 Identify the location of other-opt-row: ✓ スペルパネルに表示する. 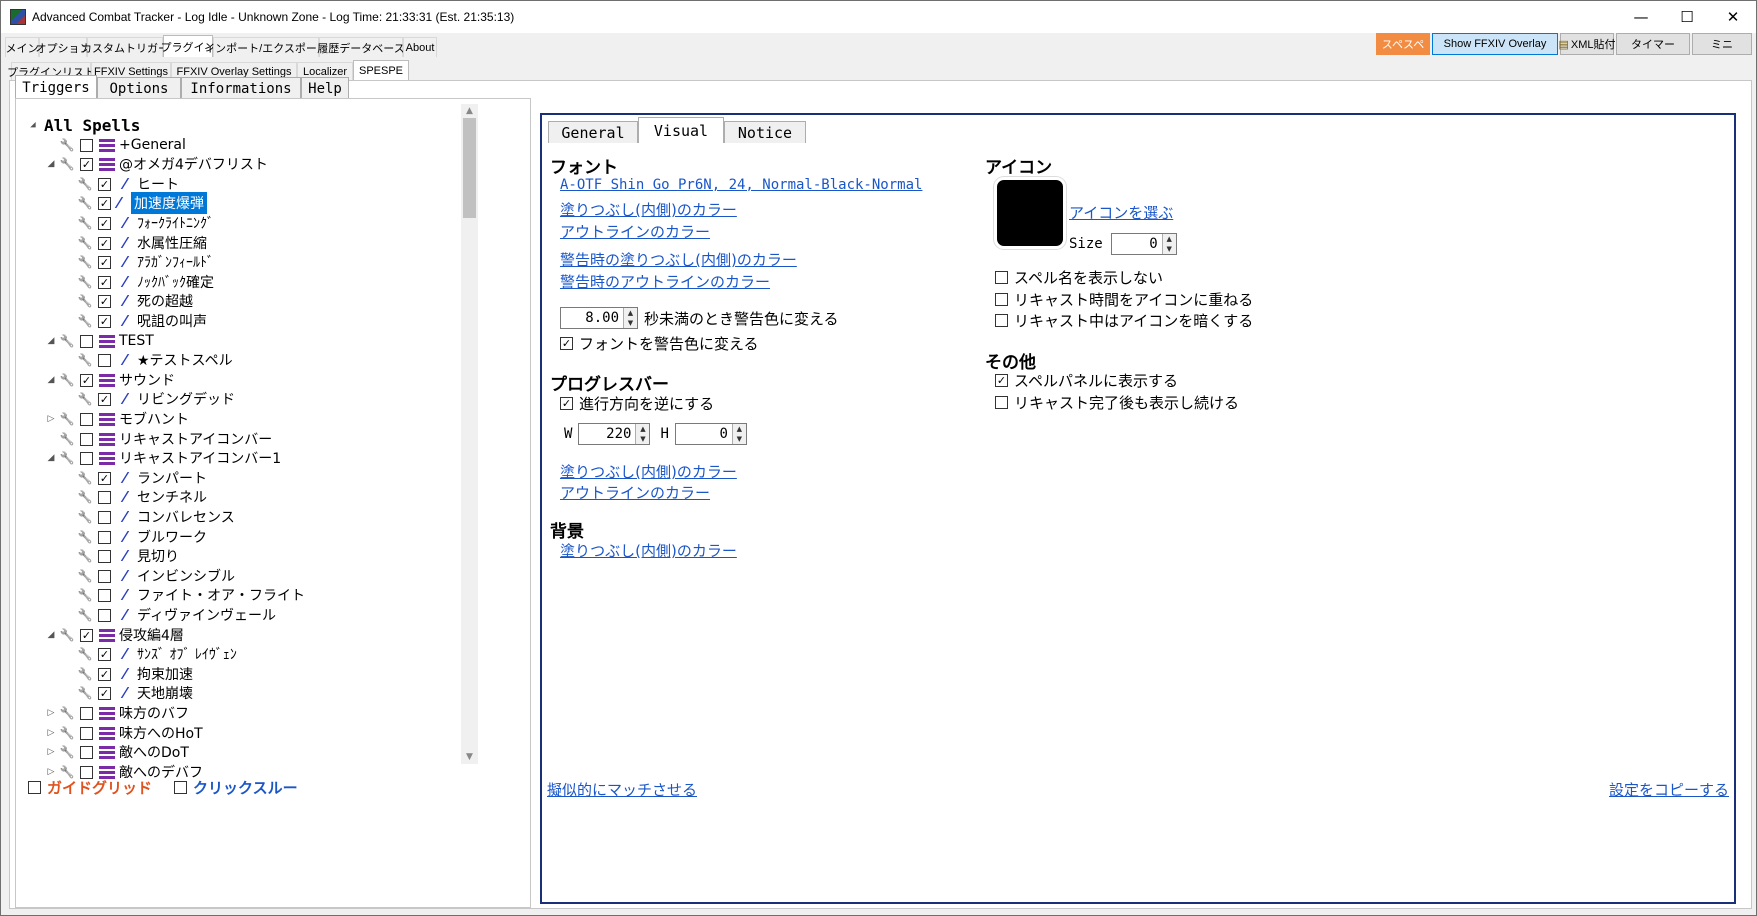
(1086, 380).